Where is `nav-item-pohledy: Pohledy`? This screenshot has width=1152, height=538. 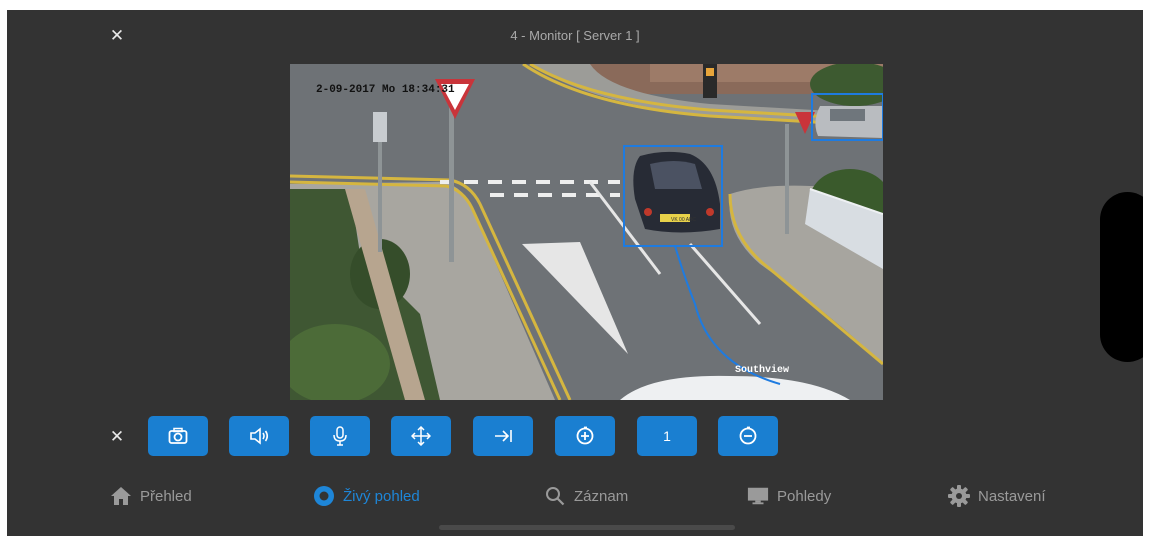 nav-item-pohledy: Pohledy is located at coordinates (789, 496).